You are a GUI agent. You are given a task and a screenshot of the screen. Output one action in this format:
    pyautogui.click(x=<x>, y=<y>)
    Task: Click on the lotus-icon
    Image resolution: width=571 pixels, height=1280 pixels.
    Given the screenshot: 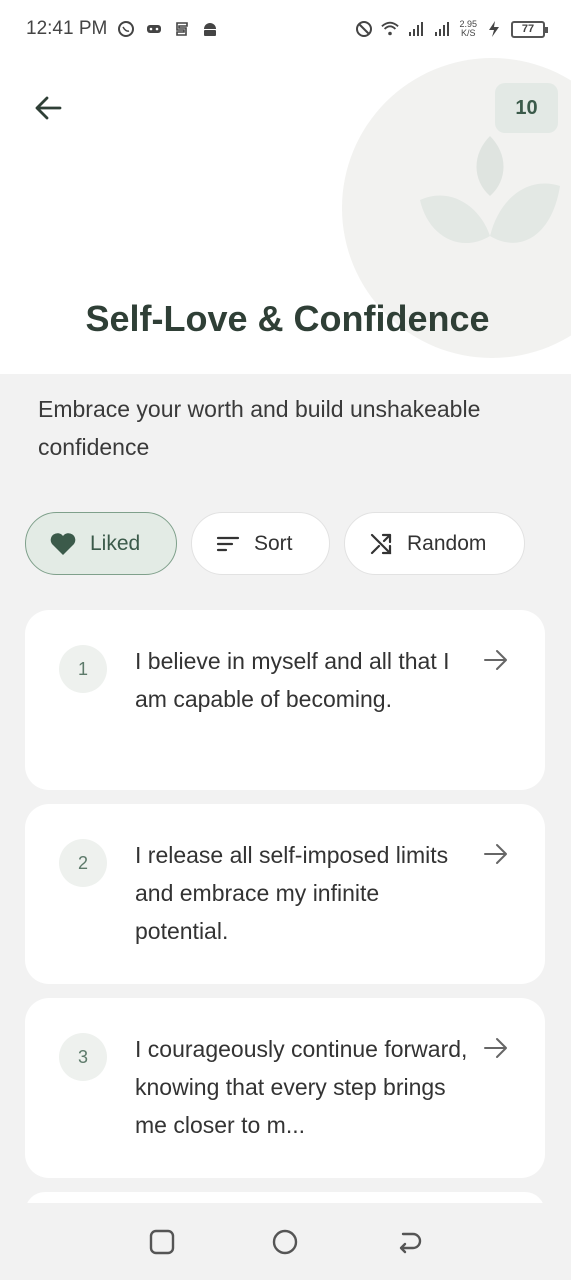 What is the action you would take?
    pyautogui.click(x=490, y=190)
    